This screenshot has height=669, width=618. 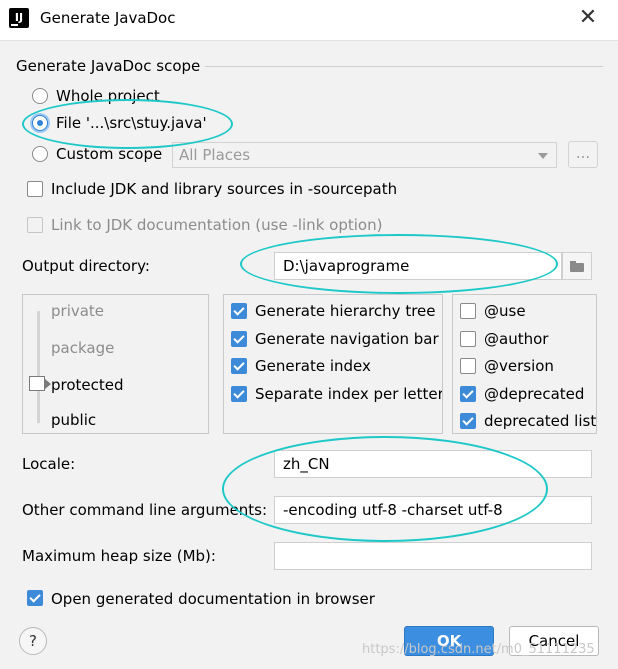 What do you see at coordinates (108, 18) in the screenshot?
I see `window-title: Generate JavaDoc` at bounding box center [108, 18].